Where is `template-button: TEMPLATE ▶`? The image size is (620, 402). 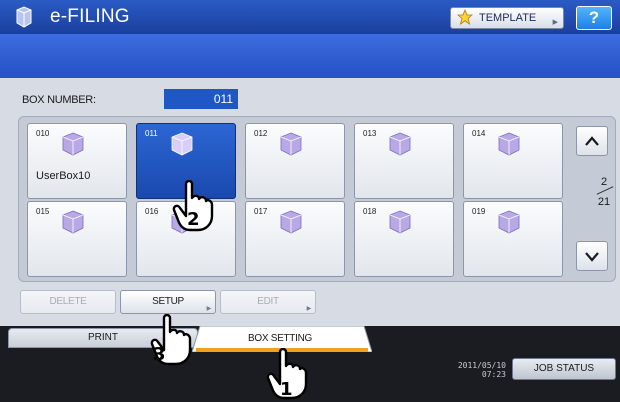
template-button: TEMPLATE ▶ is located at coordinates (507, 18).